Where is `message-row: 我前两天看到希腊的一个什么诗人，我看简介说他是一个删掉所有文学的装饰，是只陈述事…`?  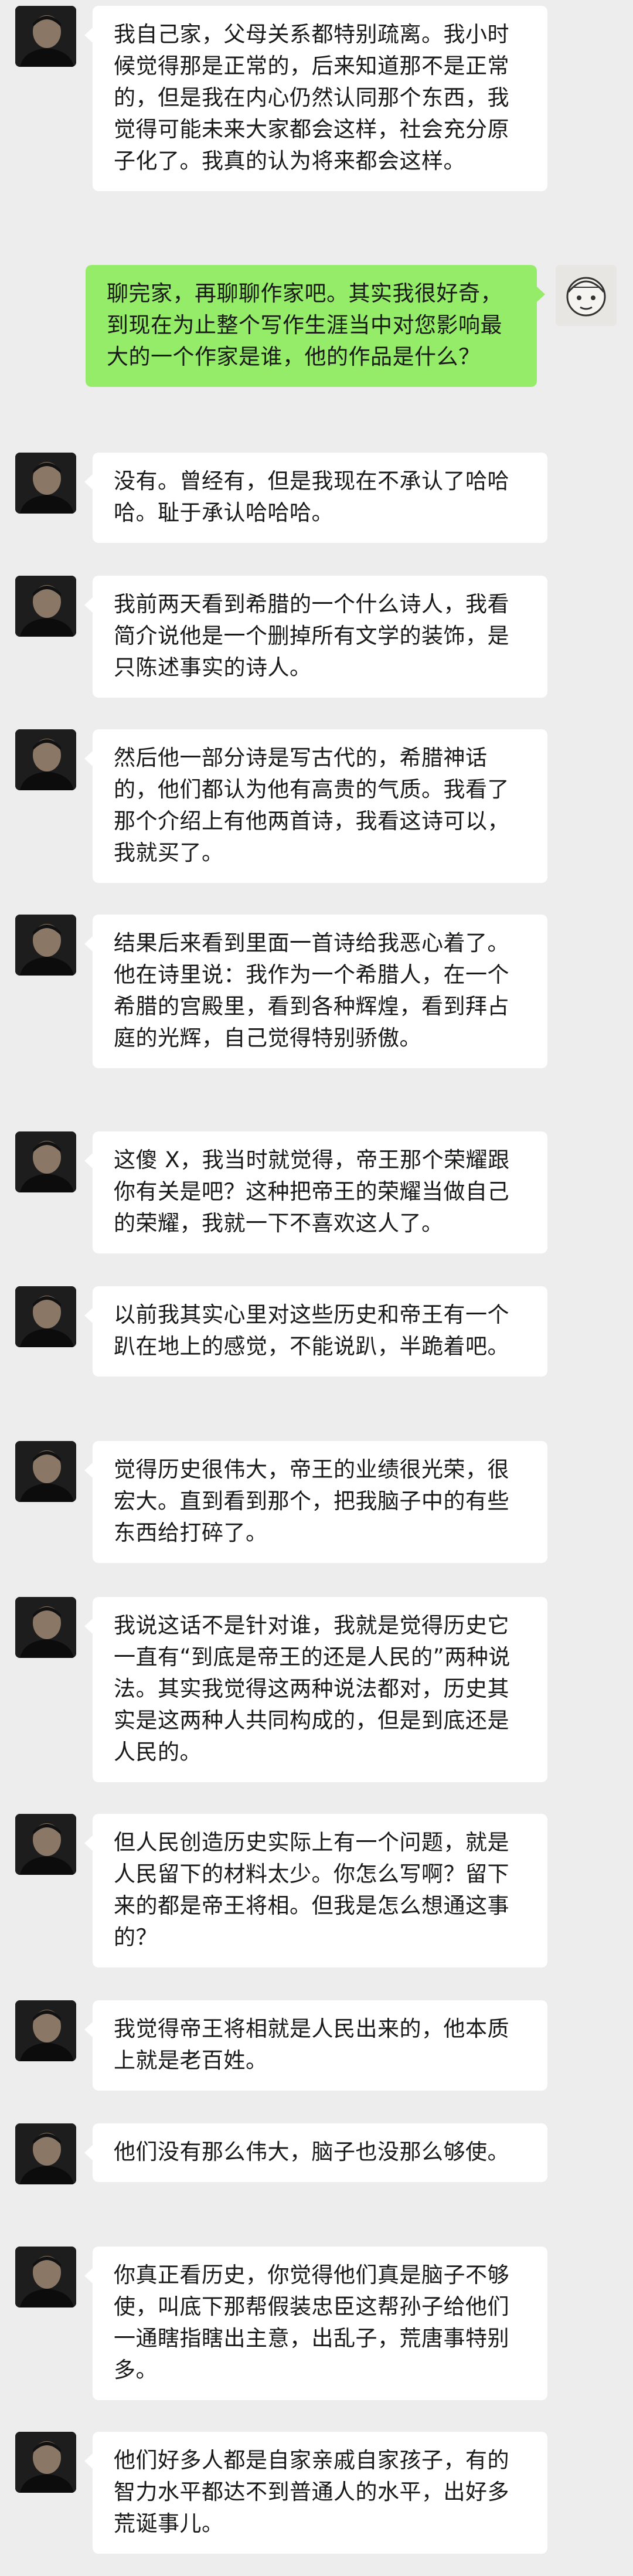 message-row: 我前两天看到希腊的一个什么诗人，我看简介说他是一个删掉所有文学的装饰，是只陈述事… is located at coordinates (316, 637).